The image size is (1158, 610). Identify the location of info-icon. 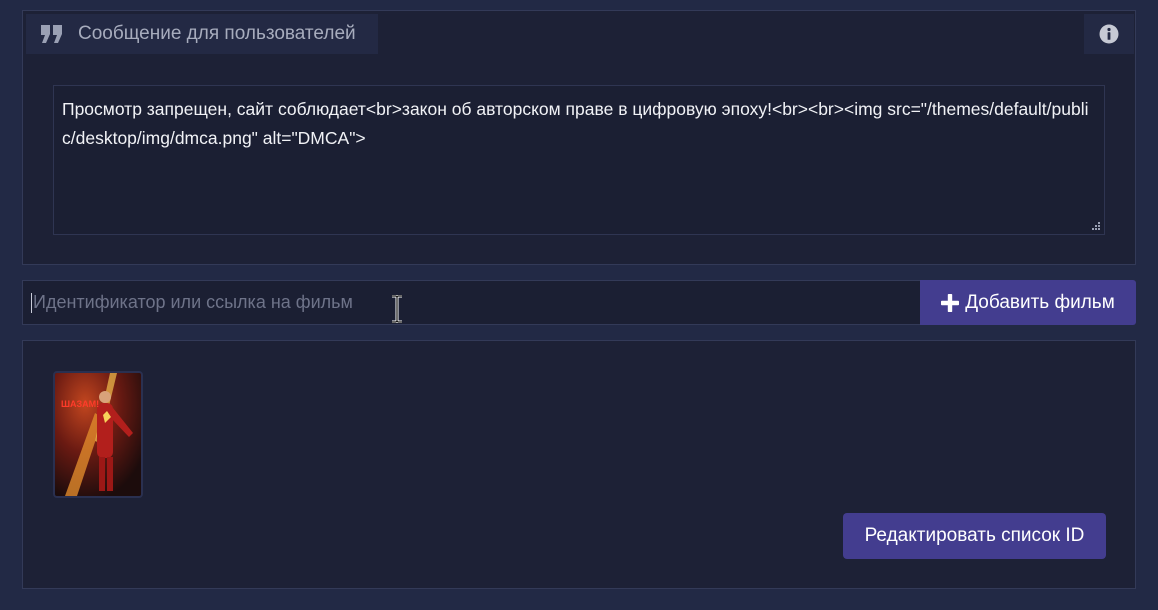
(1109, 34).